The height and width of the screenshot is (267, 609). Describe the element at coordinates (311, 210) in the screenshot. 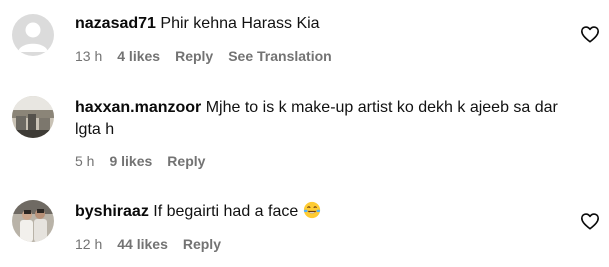

I see `laughing-tears-emoji-icon` at that location.